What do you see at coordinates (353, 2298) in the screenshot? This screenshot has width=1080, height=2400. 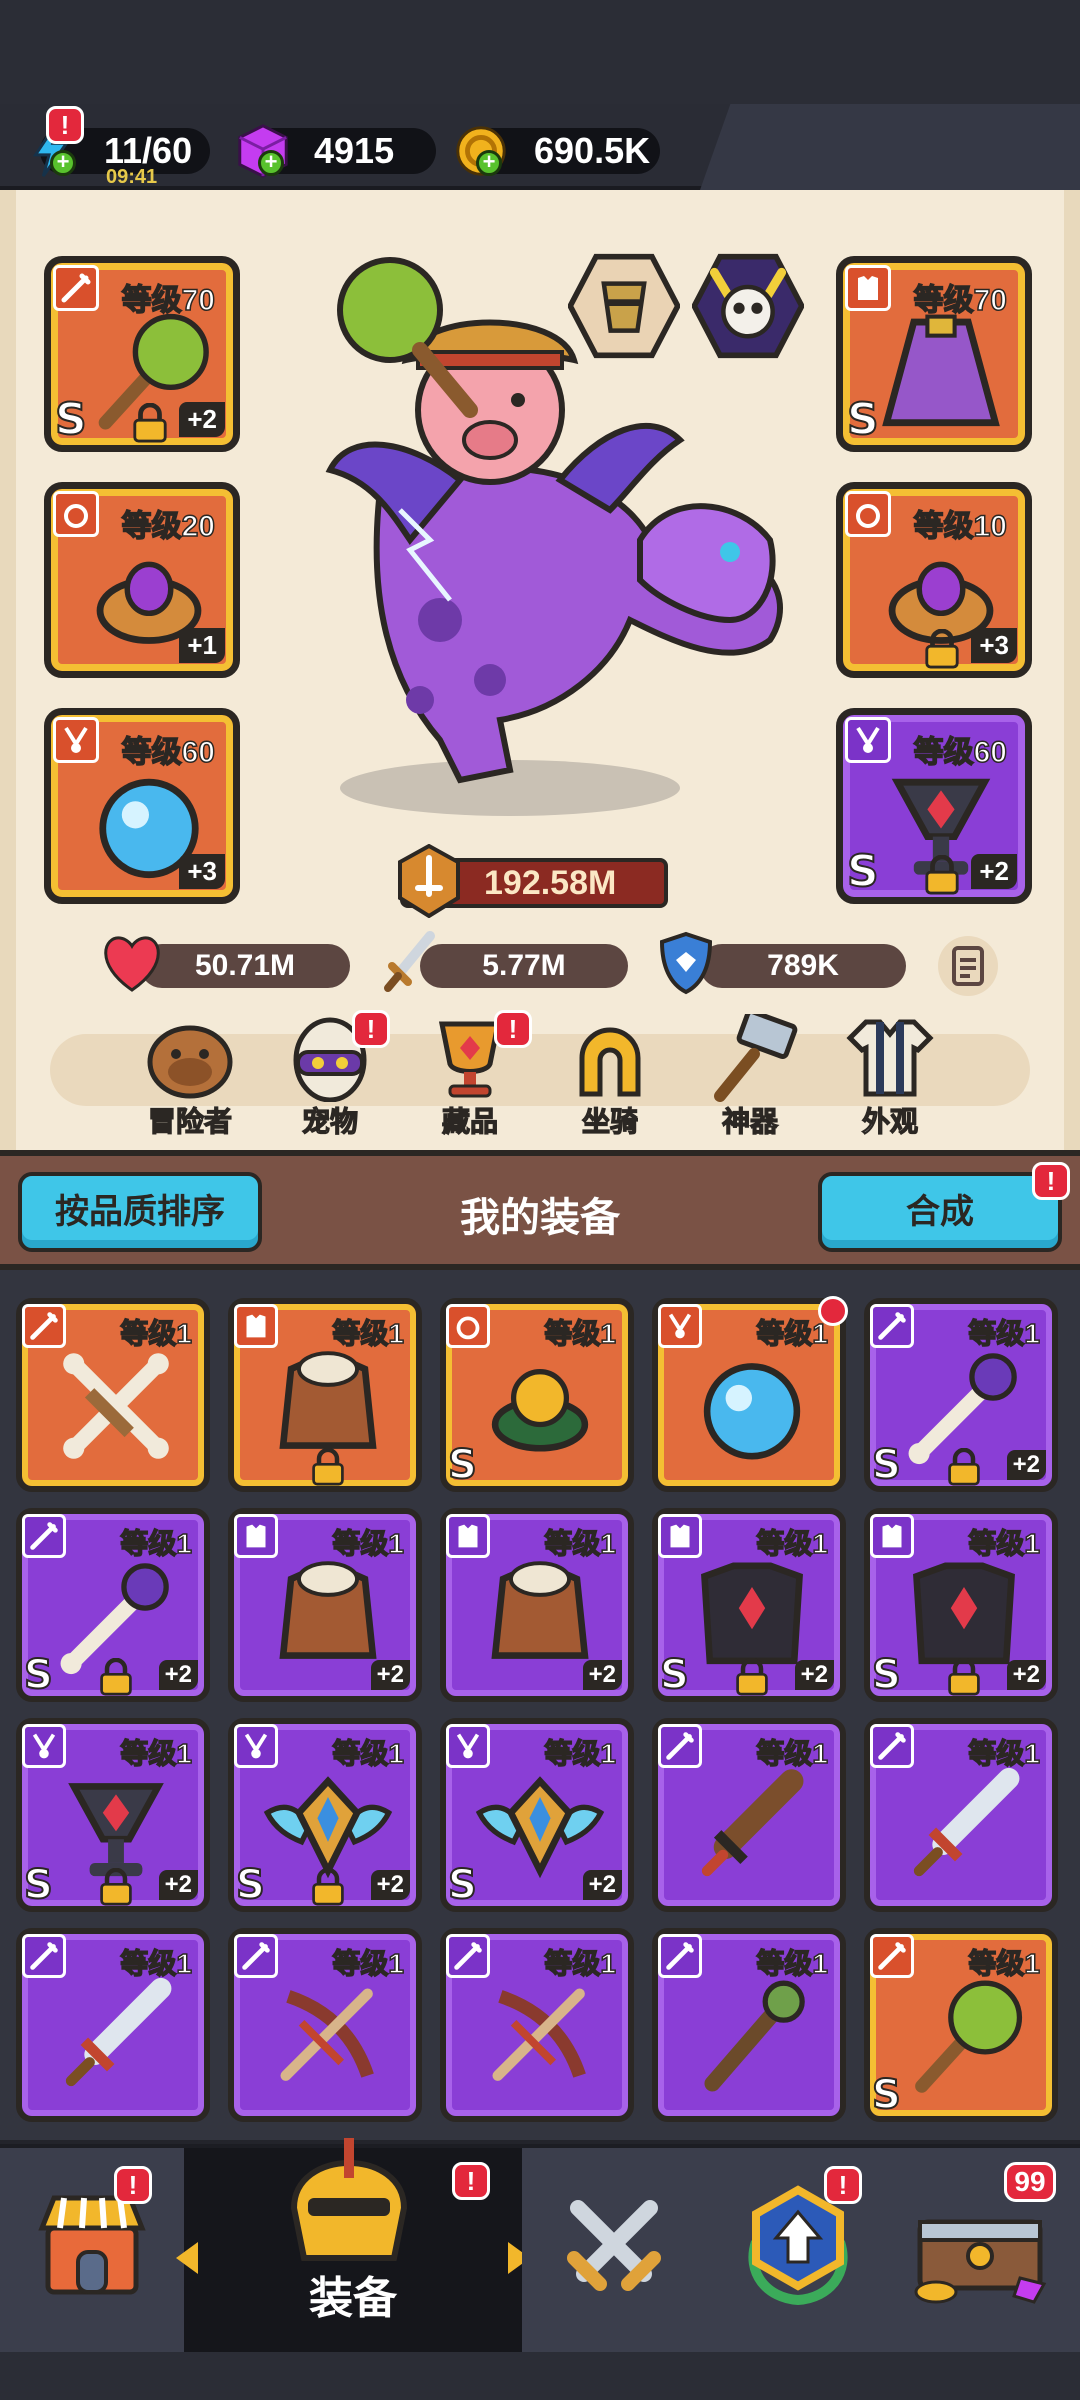 I see `tab-equipment-label: 装备` at bounding box center [353, 2298].